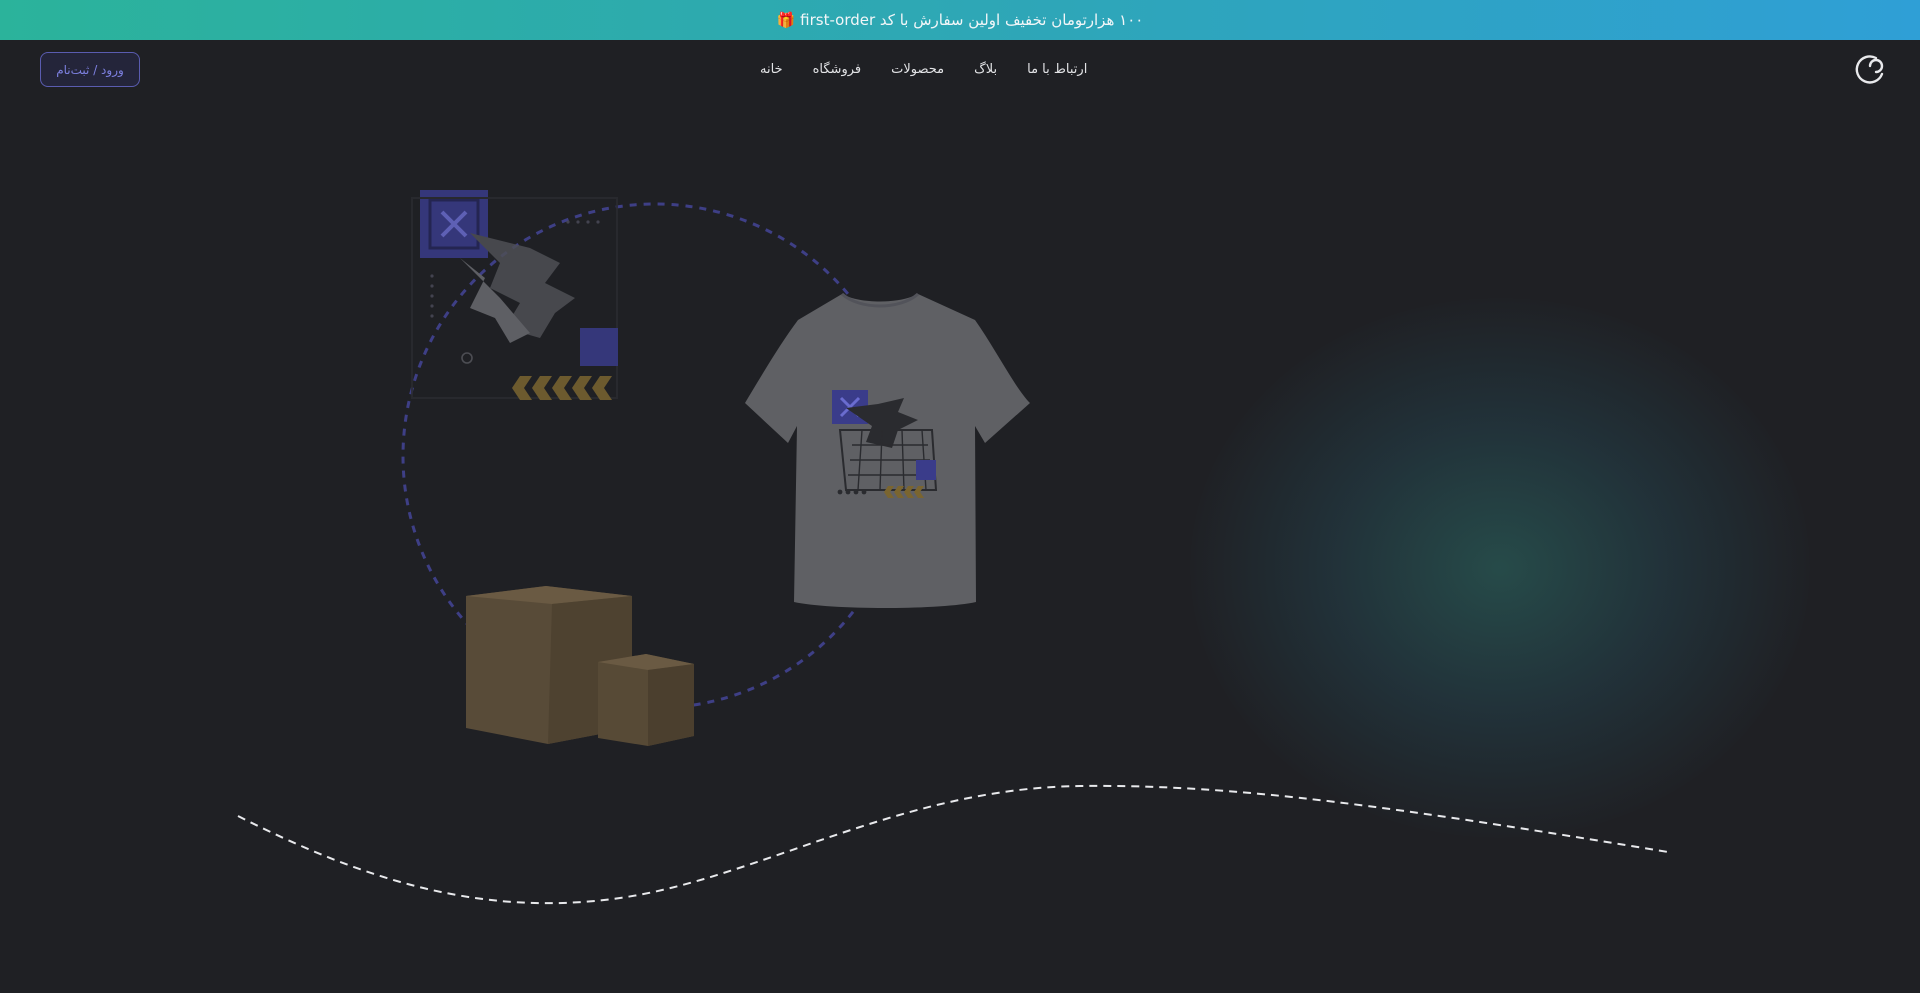 The height and width of the screenshot is (993, 1920). I want to click on shipping-boxes, so click(580, 666).